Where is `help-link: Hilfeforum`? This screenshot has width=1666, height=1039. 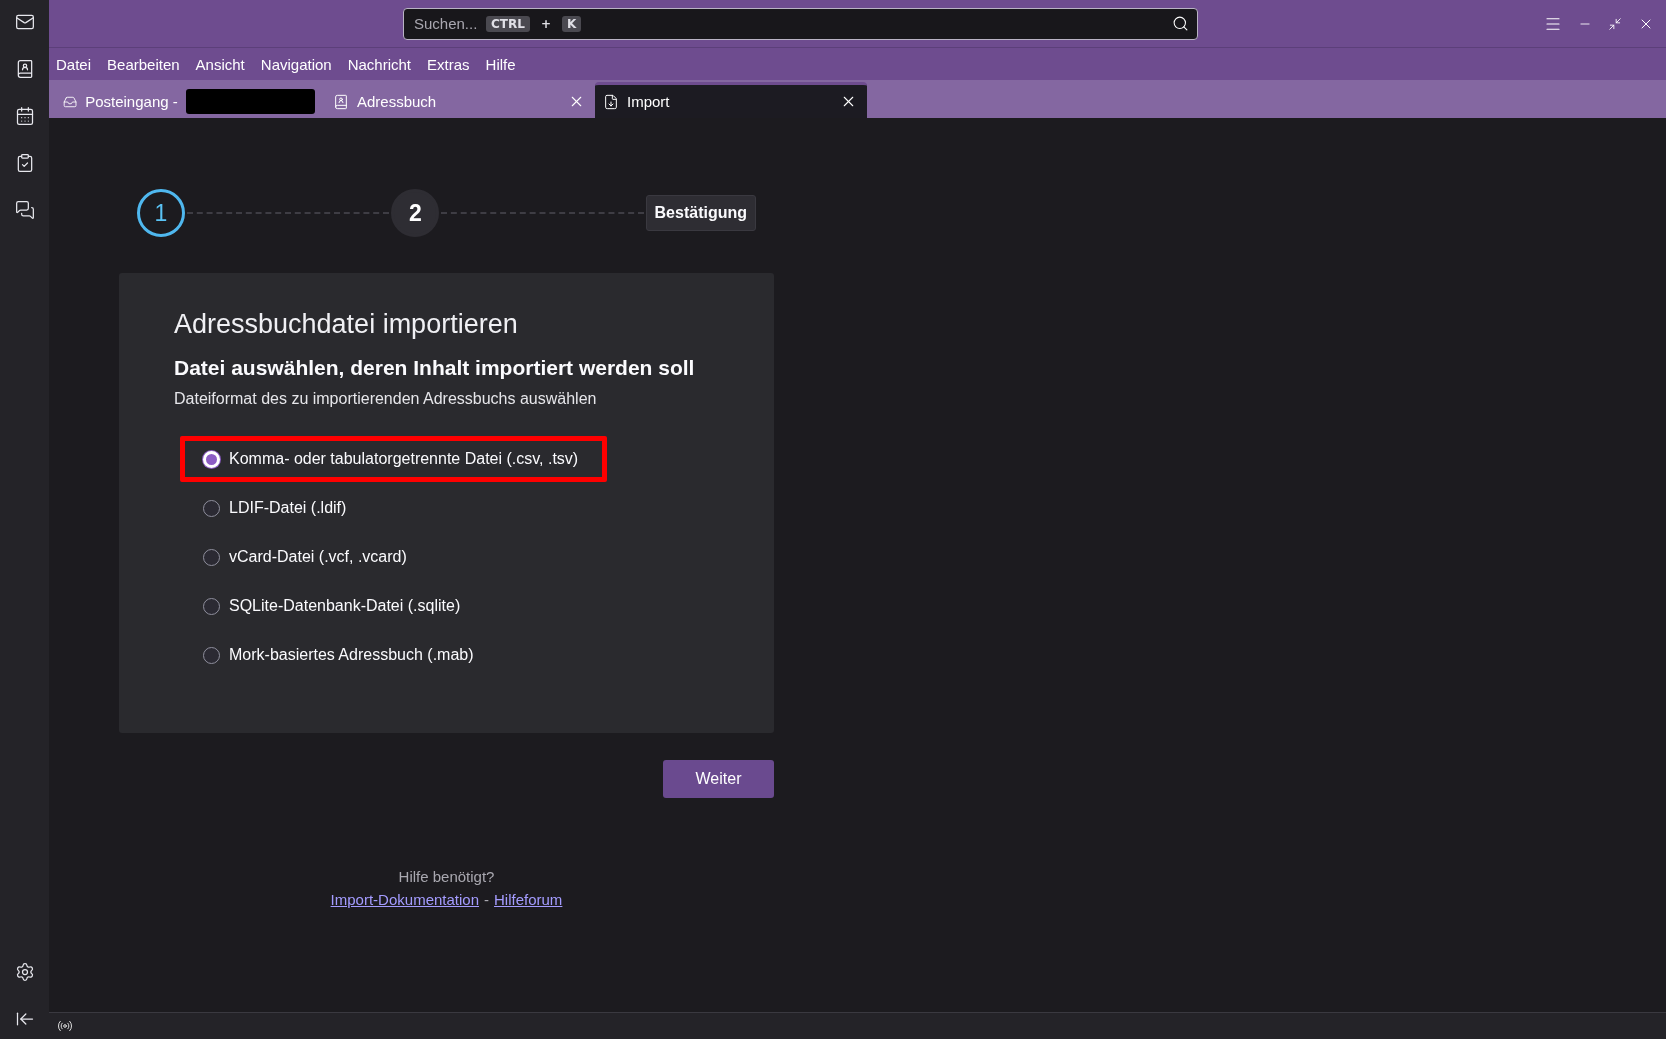 help-link: Hilfeforum is located at coordinates (528, 899).